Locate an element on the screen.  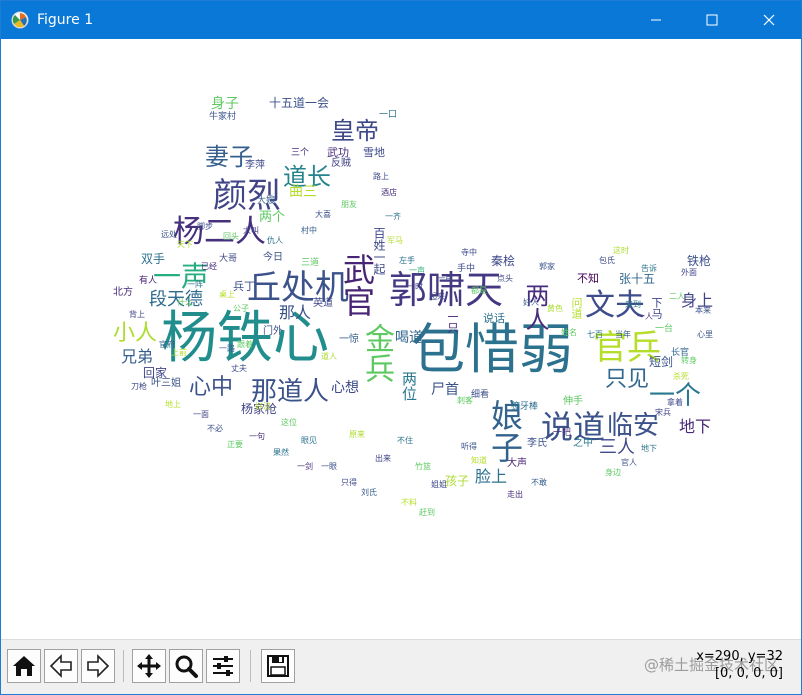
word-cloud-word: 来到 is located at coordinates (633, 304).